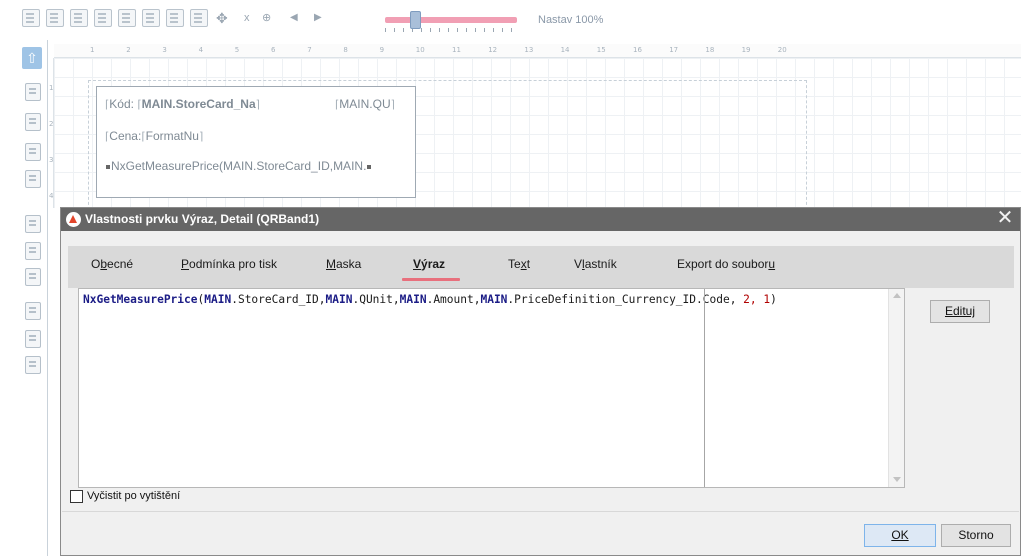 Image resolution: width=1021 pixels, height=556 pixels. Describe the element at coordinates (493, 50) in the screenshot. I see `ruler-tick-label: 12` at that location.